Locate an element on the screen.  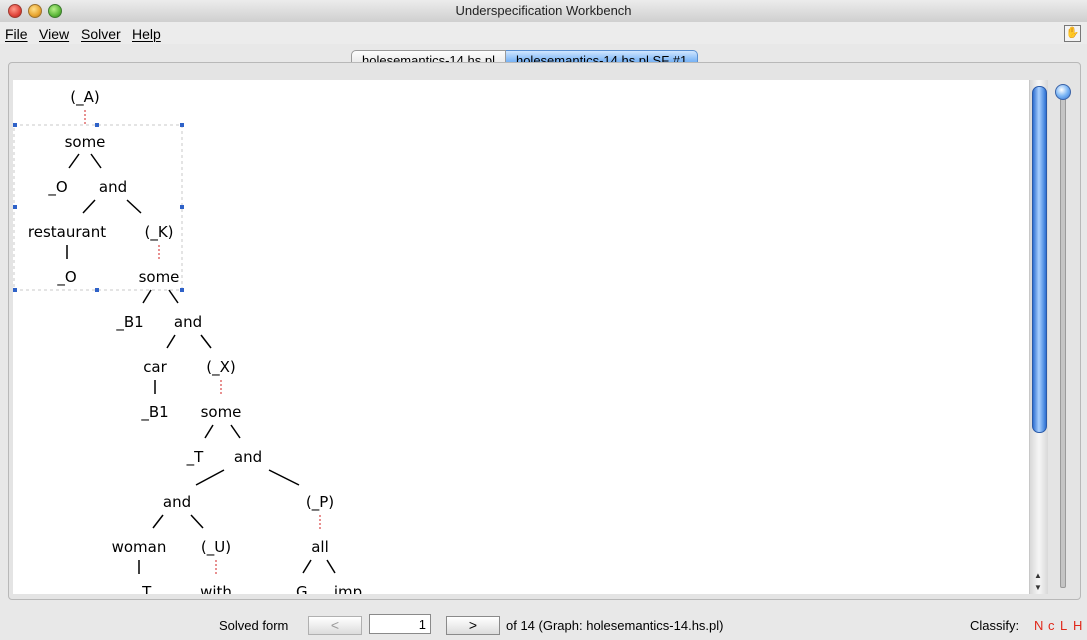
solved-form-label: Solved form is located at coordinates (254, 625).